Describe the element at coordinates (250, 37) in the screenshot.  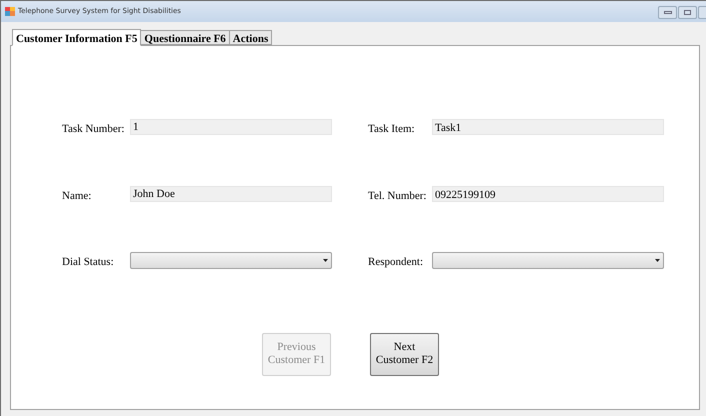
I see `tab: Actions` at that location.